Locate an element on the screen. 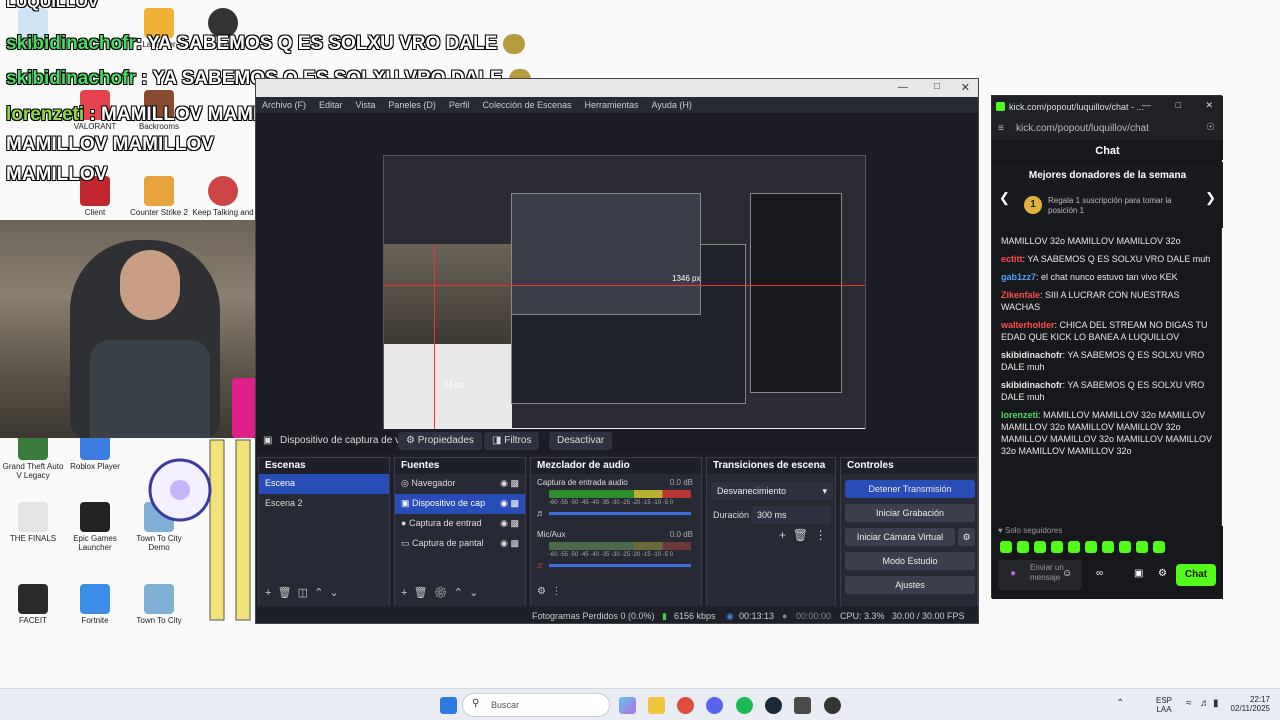 The height and width of the screenshot is (720, 1280). start-recording-button: Iniciar Grabación is located at coordinates (910, 513).